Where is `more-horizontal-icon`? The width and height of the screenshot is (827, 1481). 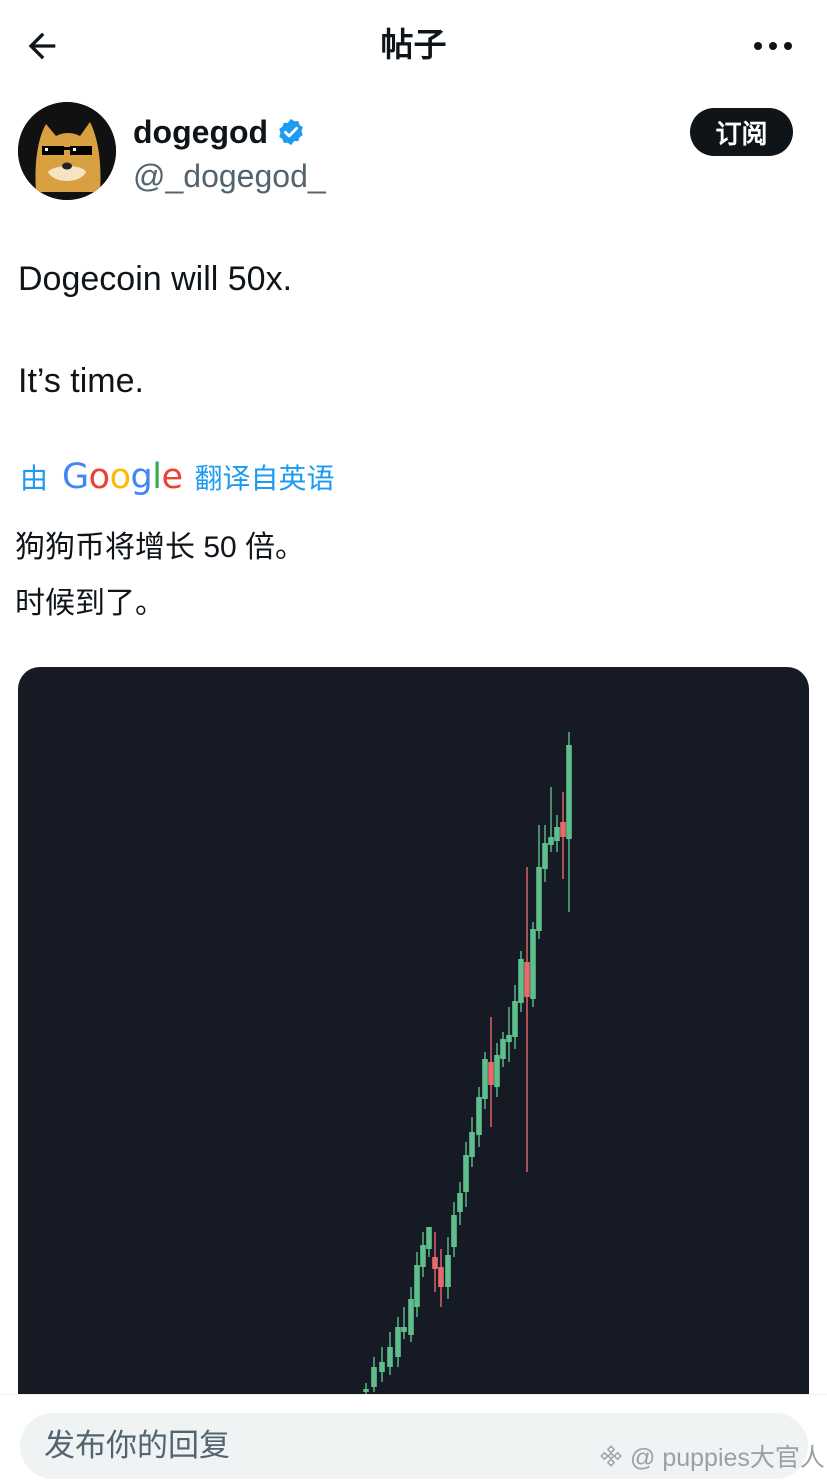
more-horizontal-icon is located at coordinates (773, 46).